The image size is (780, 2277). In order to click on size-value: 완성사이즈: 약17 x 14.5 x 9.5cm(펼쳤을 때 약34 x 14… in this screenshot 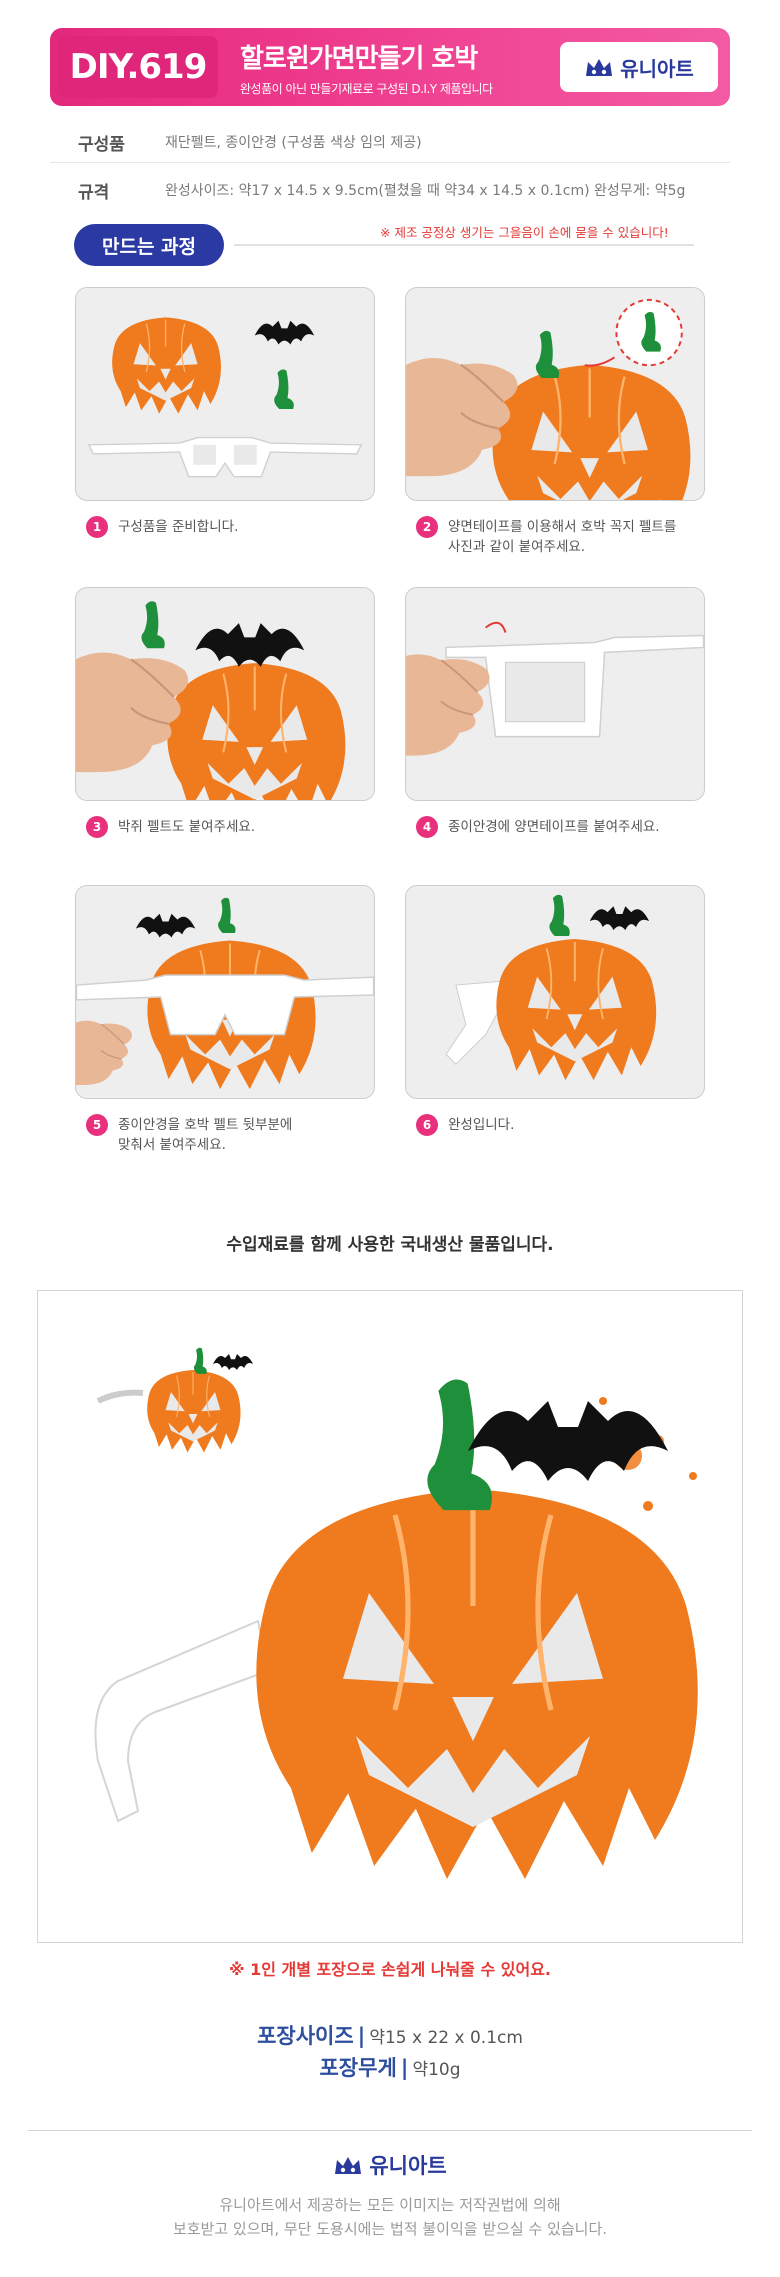, I will do `click(425, 191)`.